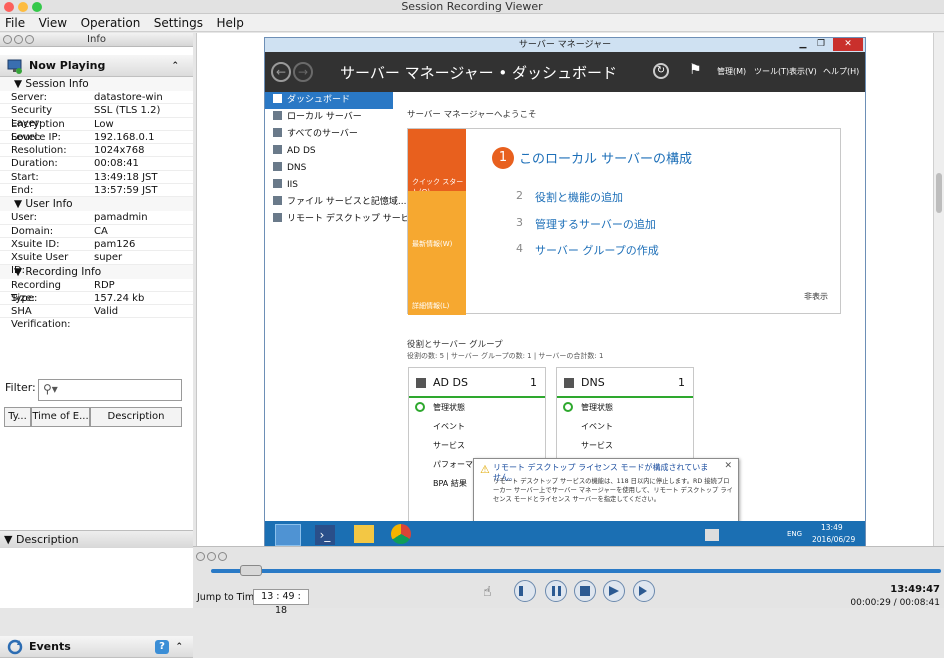  I want to click on nav-dns: DNS, so click(329, 168).